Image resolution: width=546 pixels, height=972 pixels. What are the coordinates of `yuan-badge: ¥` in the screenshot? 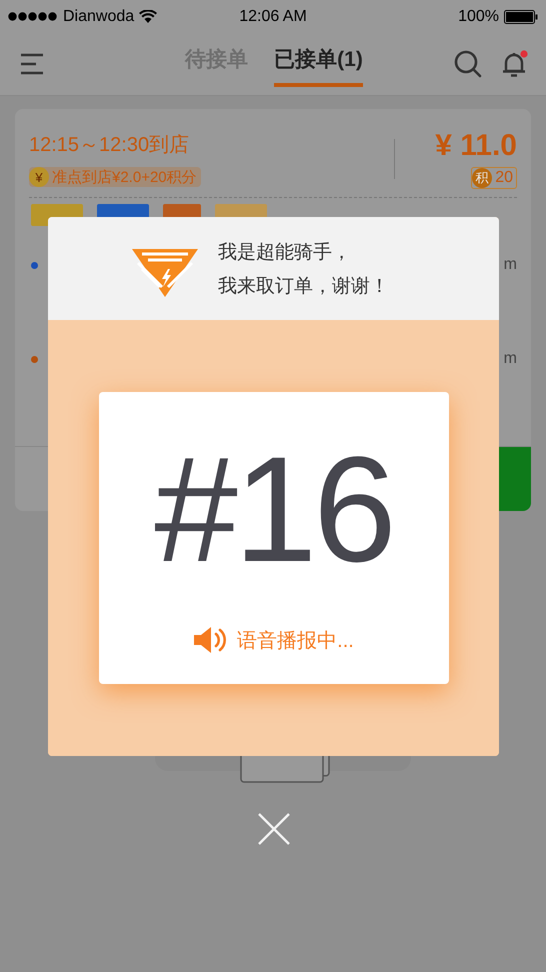 It's located at (39, 177).